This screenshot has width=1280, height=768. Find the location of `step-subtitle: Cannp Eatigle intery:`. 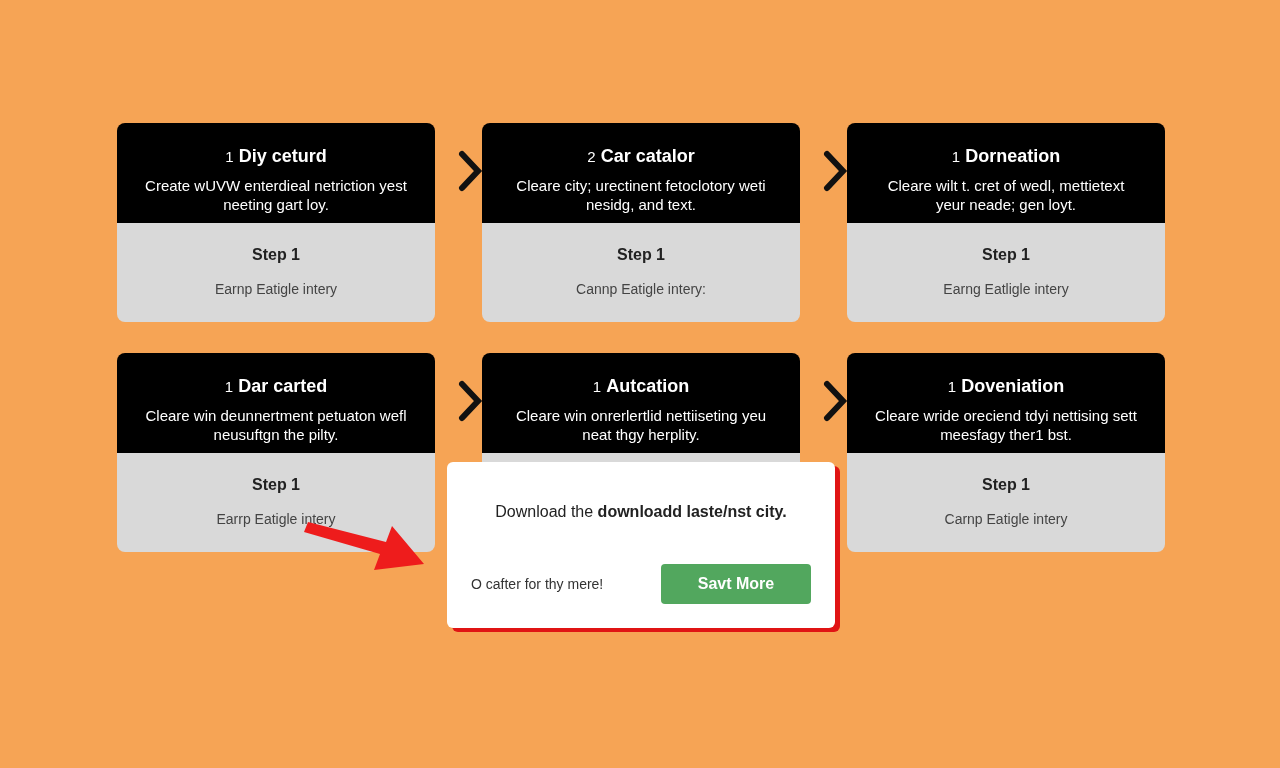

step-subtitle: Cannp Eatigle intery: is located at coordinates (641, 289).